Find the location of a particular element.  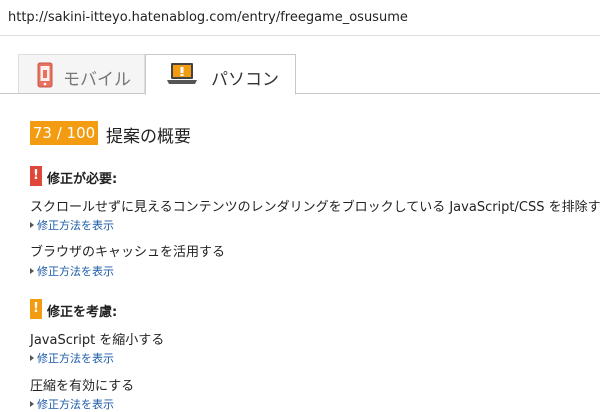

rule-enable-compression: 圧縮を有効にする is located at coordinates (82, 386).